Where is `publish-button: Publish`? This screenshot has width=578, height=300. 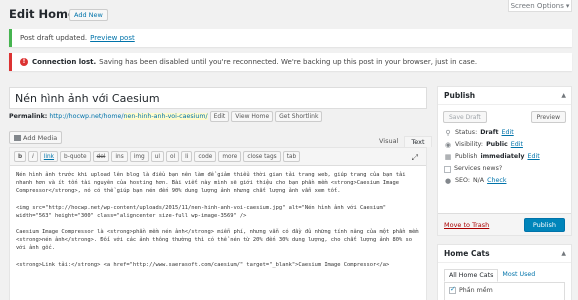
publish-button: Publish is located at coordinates (544, 224).